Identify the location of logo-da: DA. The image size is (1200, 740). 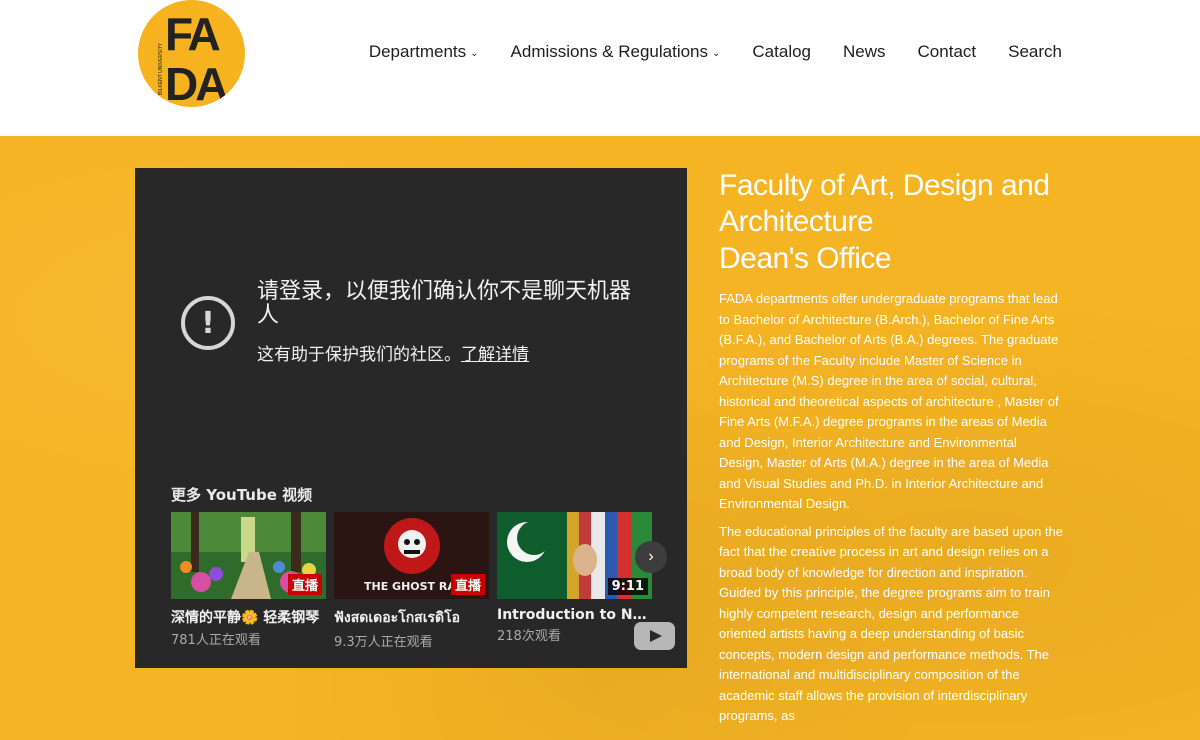
(196, 82).